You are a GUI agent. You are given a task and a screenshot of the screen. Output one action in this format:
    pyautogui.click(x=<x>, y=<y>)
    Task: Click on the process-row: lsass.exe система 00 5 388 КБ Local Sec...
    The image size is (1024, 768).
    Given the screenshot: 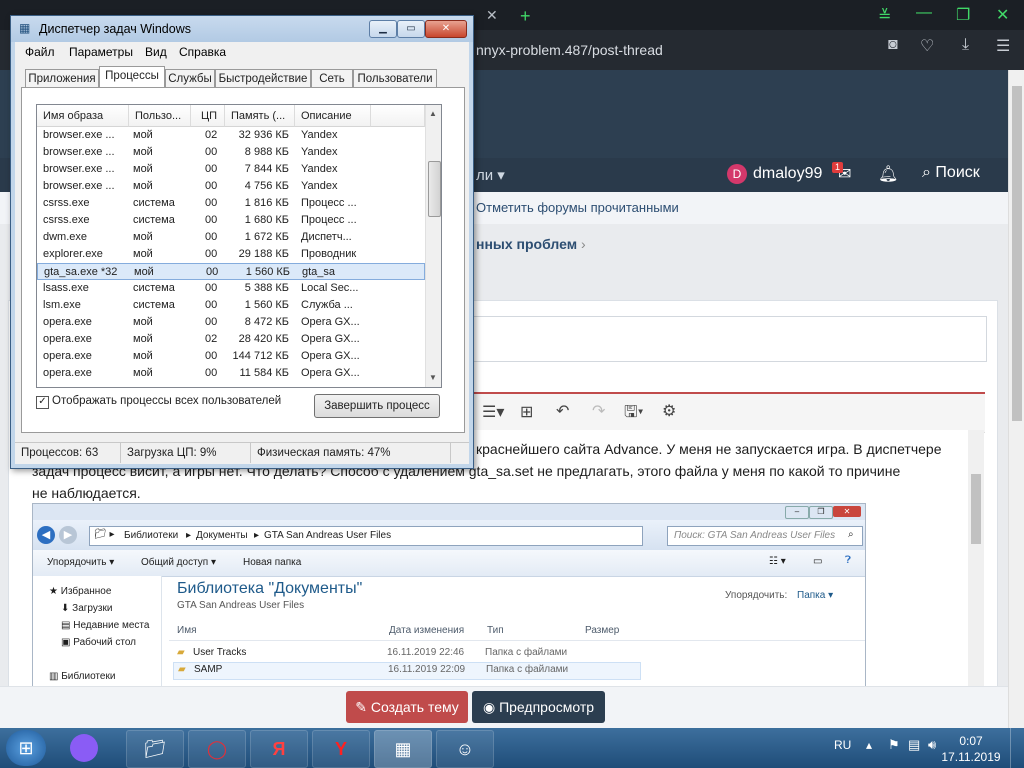 What is the action you would take?
    pyautogui.click(x=231, y=288)
    